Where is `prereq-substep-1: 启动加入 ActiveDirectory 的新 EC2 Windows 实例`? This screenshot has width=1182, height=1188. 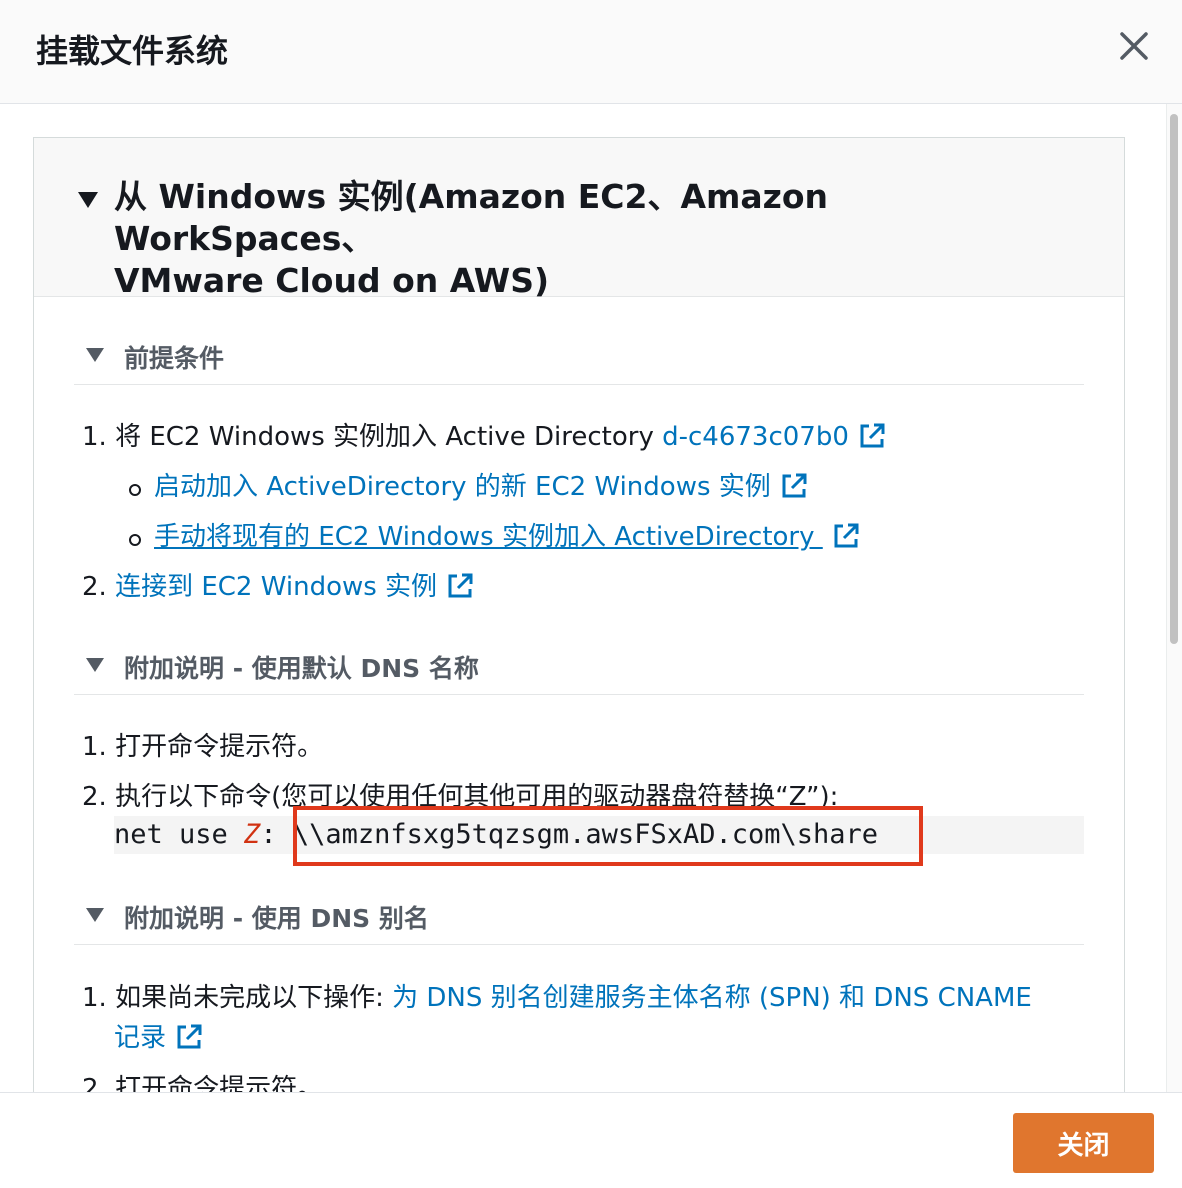 prereq-substep-1: 启动加入 ActiveDirectory 的新 EC2 Windows 实例 is located at coordinates (481, 487).